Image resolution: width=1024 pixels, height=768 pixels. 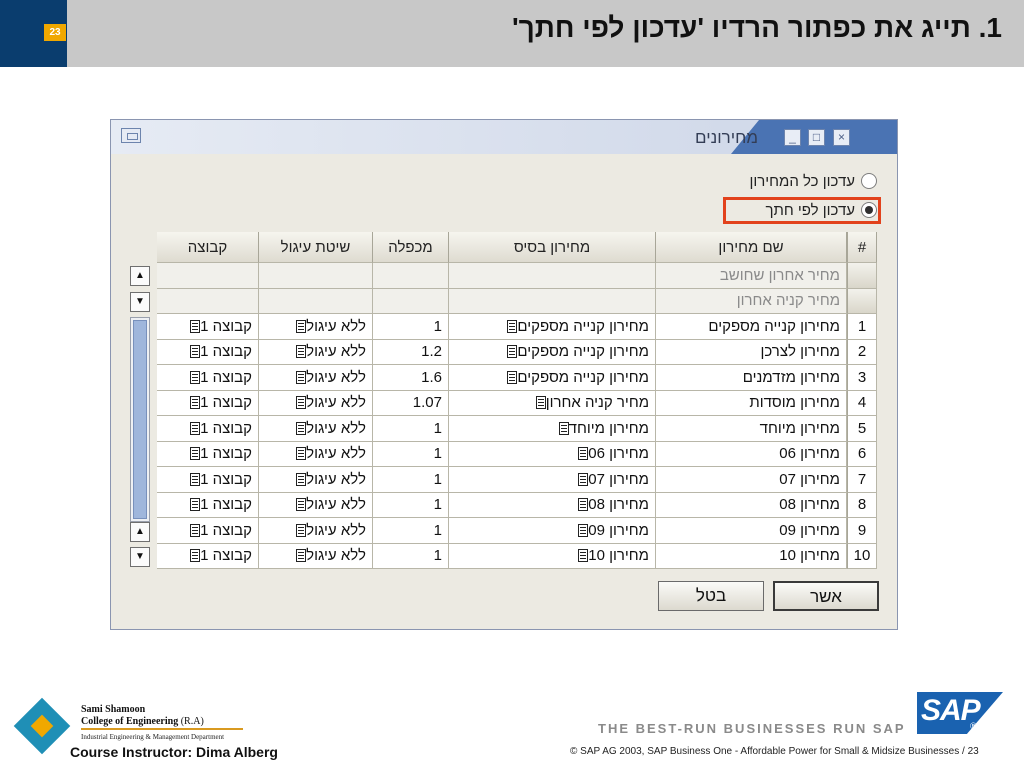 What do you see at coordinates (411, 403) in the screenshot?
I see `cell-factor: 1.07` at bounding box center [411, 403].